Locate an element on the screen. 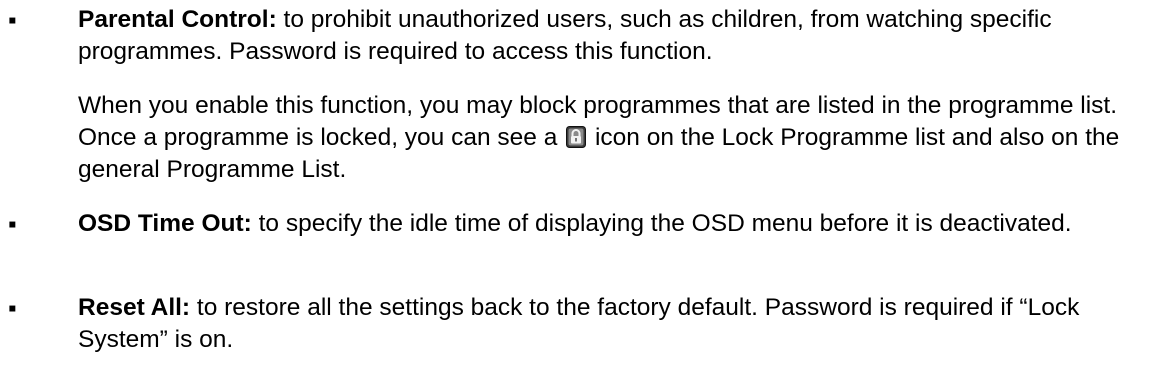  term-osd-time-out: OSD Time Out: is located at coordinates (165, 223).